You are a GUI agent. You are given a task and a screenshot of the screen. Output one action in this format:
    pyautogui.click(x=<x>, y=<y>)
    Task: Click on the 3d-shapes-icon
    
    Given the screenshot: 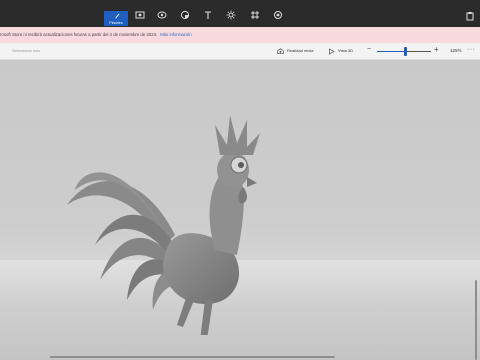 What is the action you would take?
    pyautogui.click(x=162, y=15)
    